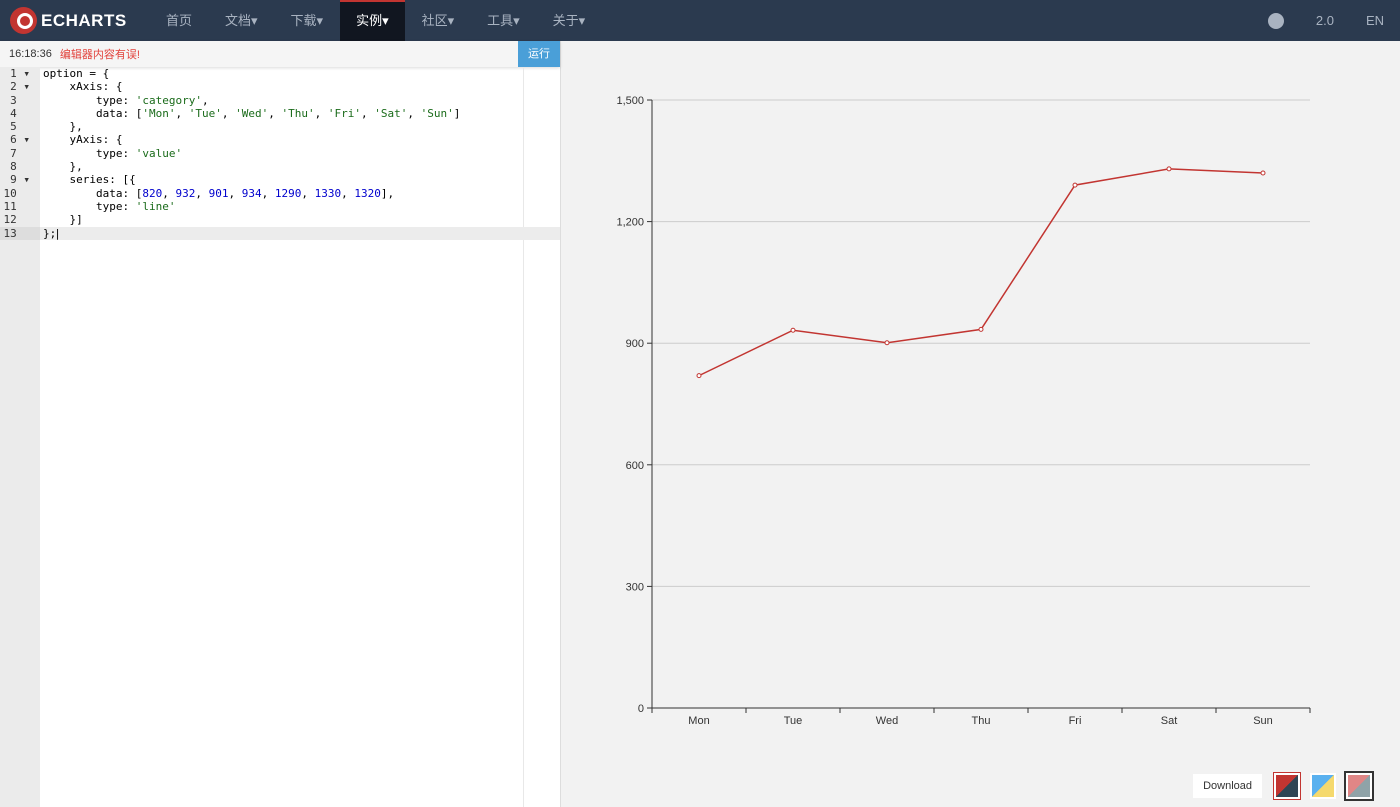  What do you see at coordinates (76, 73) in the screenshot?
I see `code-token: option = {` at bounding box center [76, 73].